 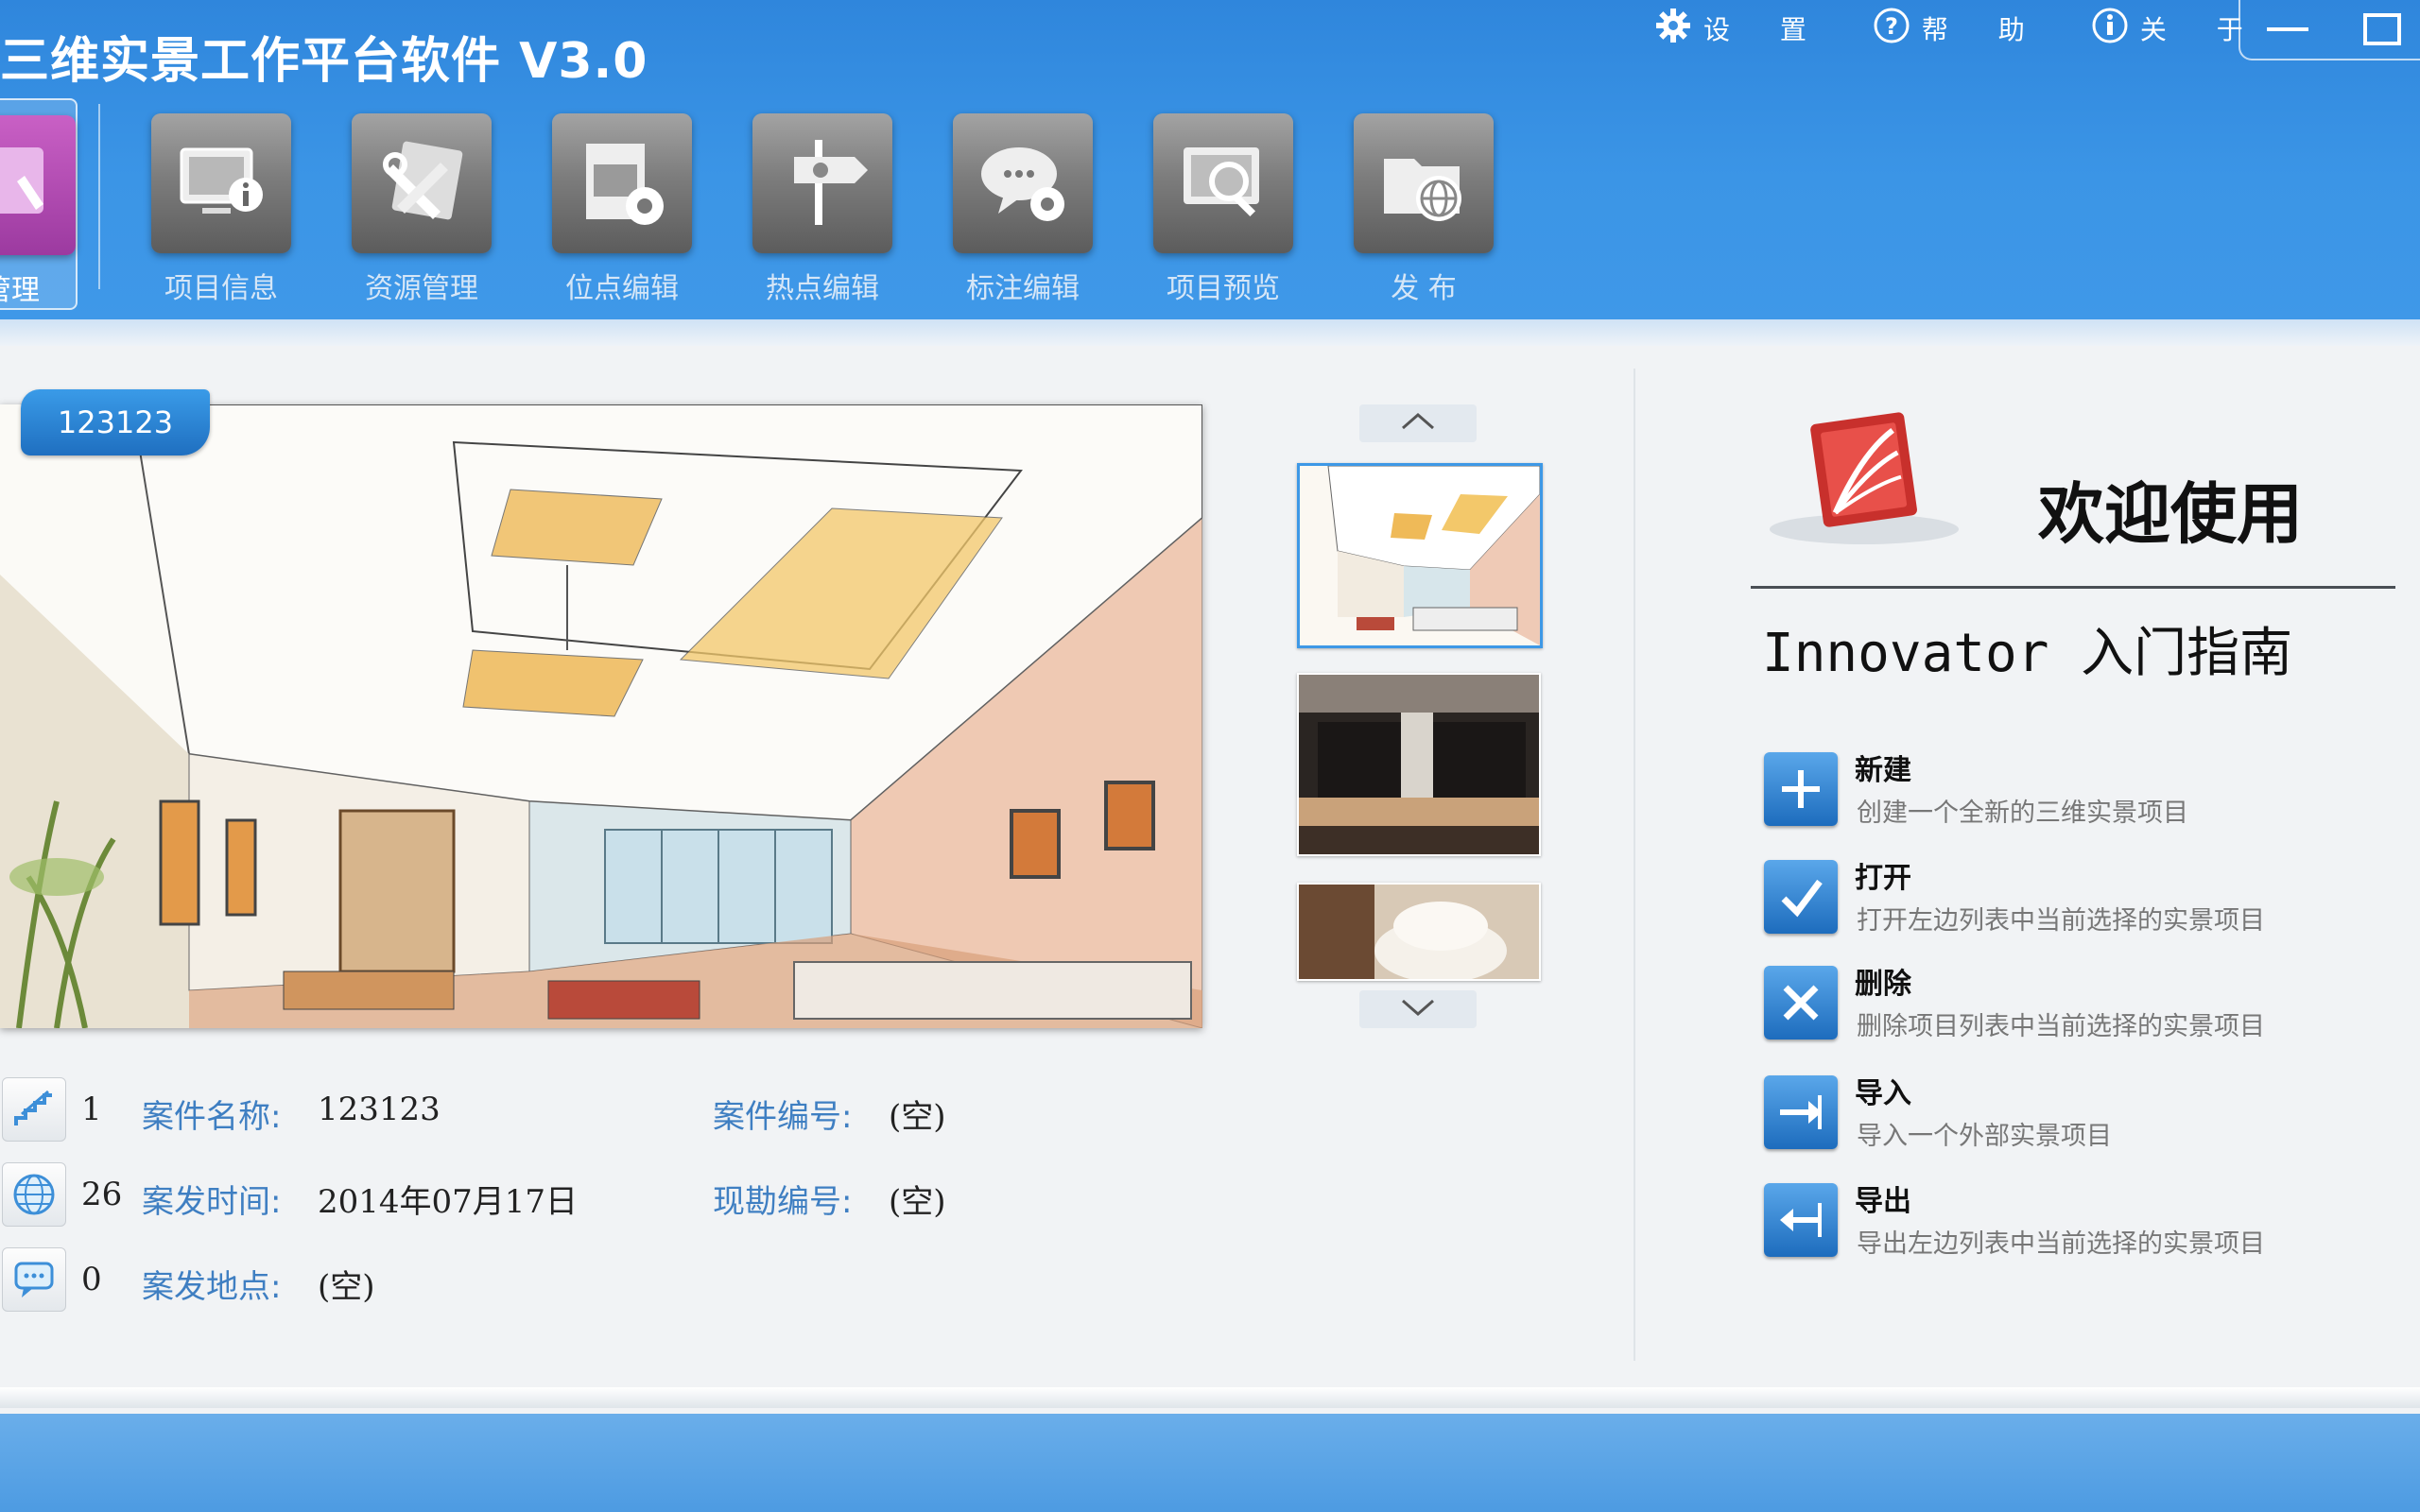 I want to click on delete-project-title: 删除, so click(x=1883, y=984).